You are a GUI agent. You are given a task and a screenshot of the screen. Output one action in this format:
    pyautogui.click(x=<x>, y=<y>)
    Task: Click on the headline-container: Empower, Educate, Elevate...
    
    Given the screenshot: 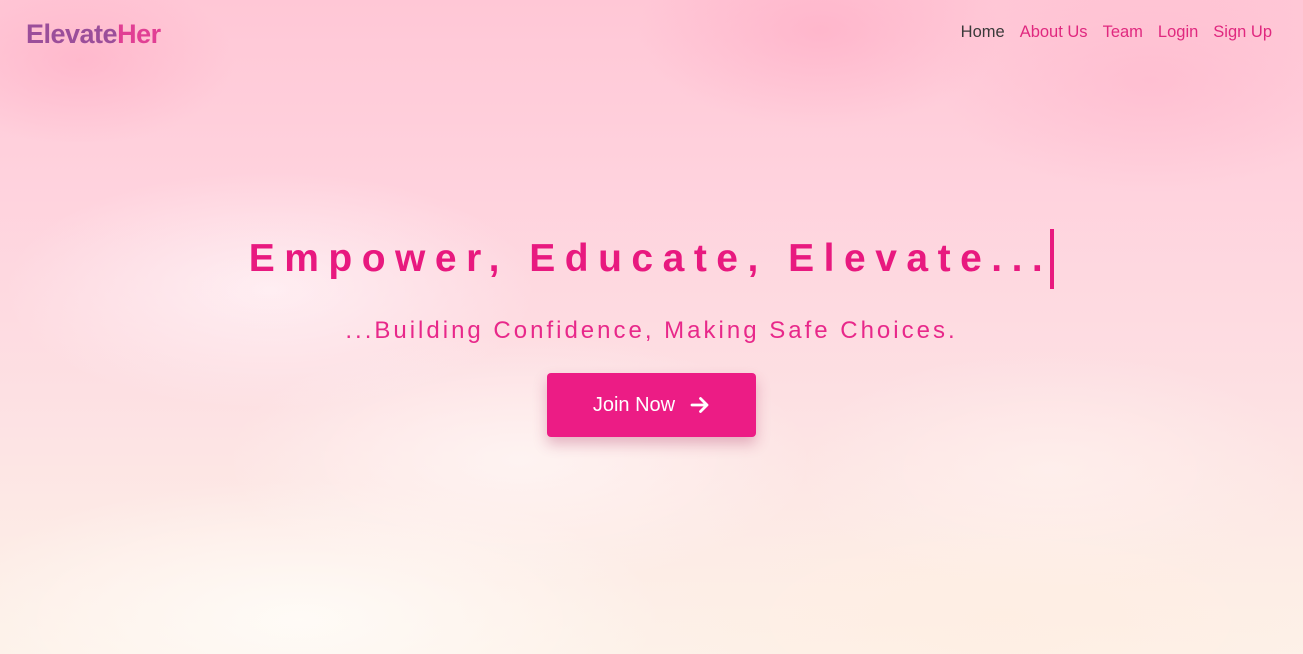 What is the action you would take?
    pyautogui.click(x=651, y=259)
    